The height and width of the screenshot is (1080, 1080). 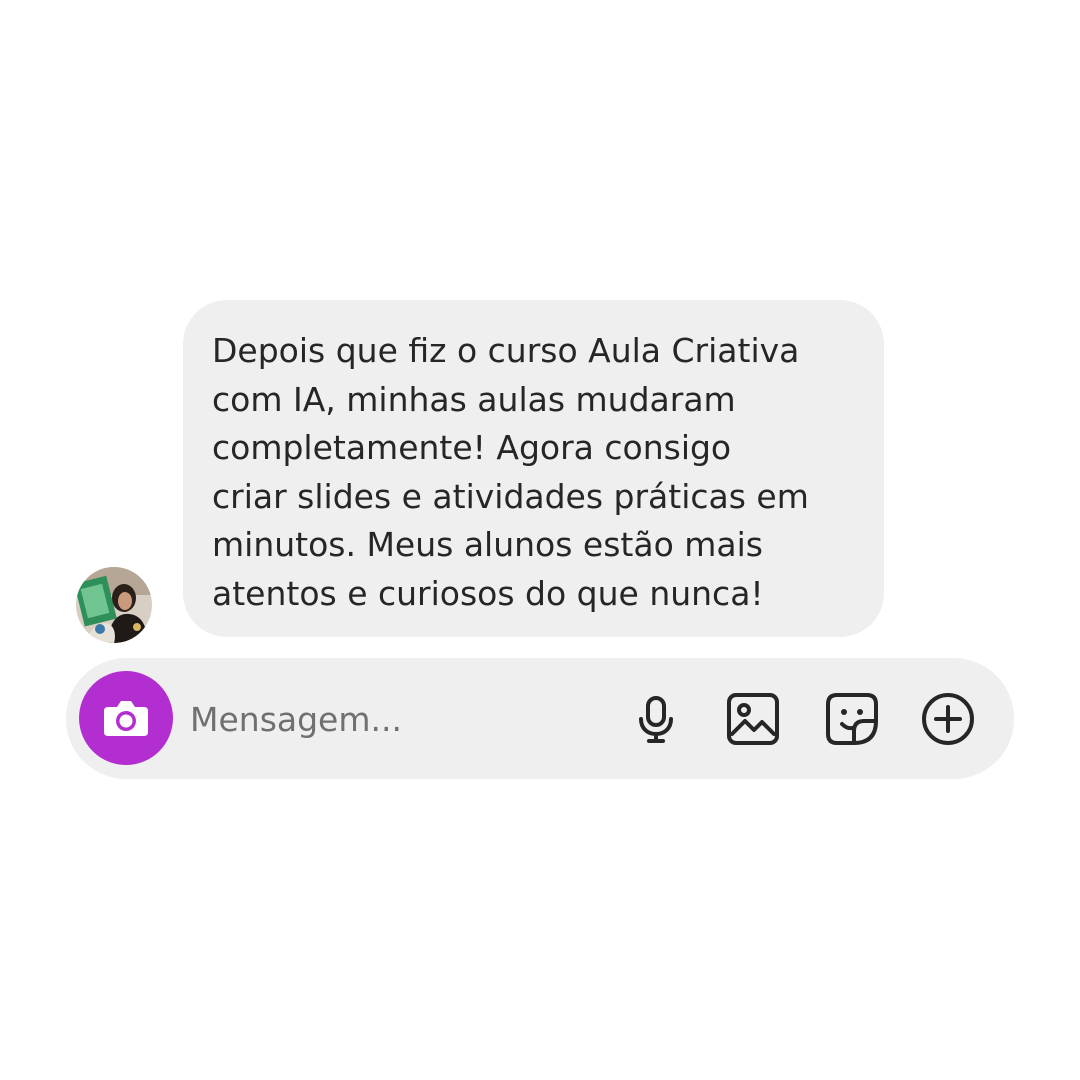 I want to click on camera-icon, so click(x=126, y=718).